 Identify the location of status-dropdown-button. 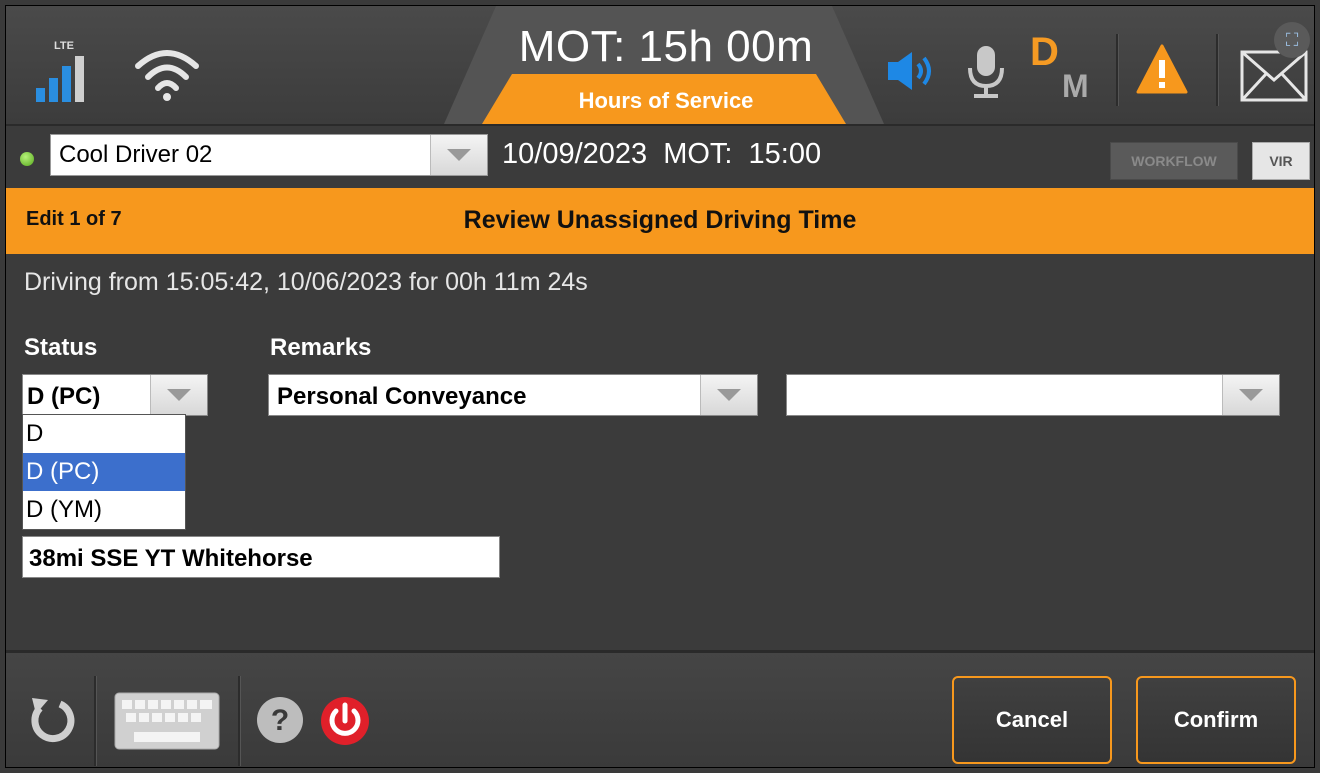
(178, 395).